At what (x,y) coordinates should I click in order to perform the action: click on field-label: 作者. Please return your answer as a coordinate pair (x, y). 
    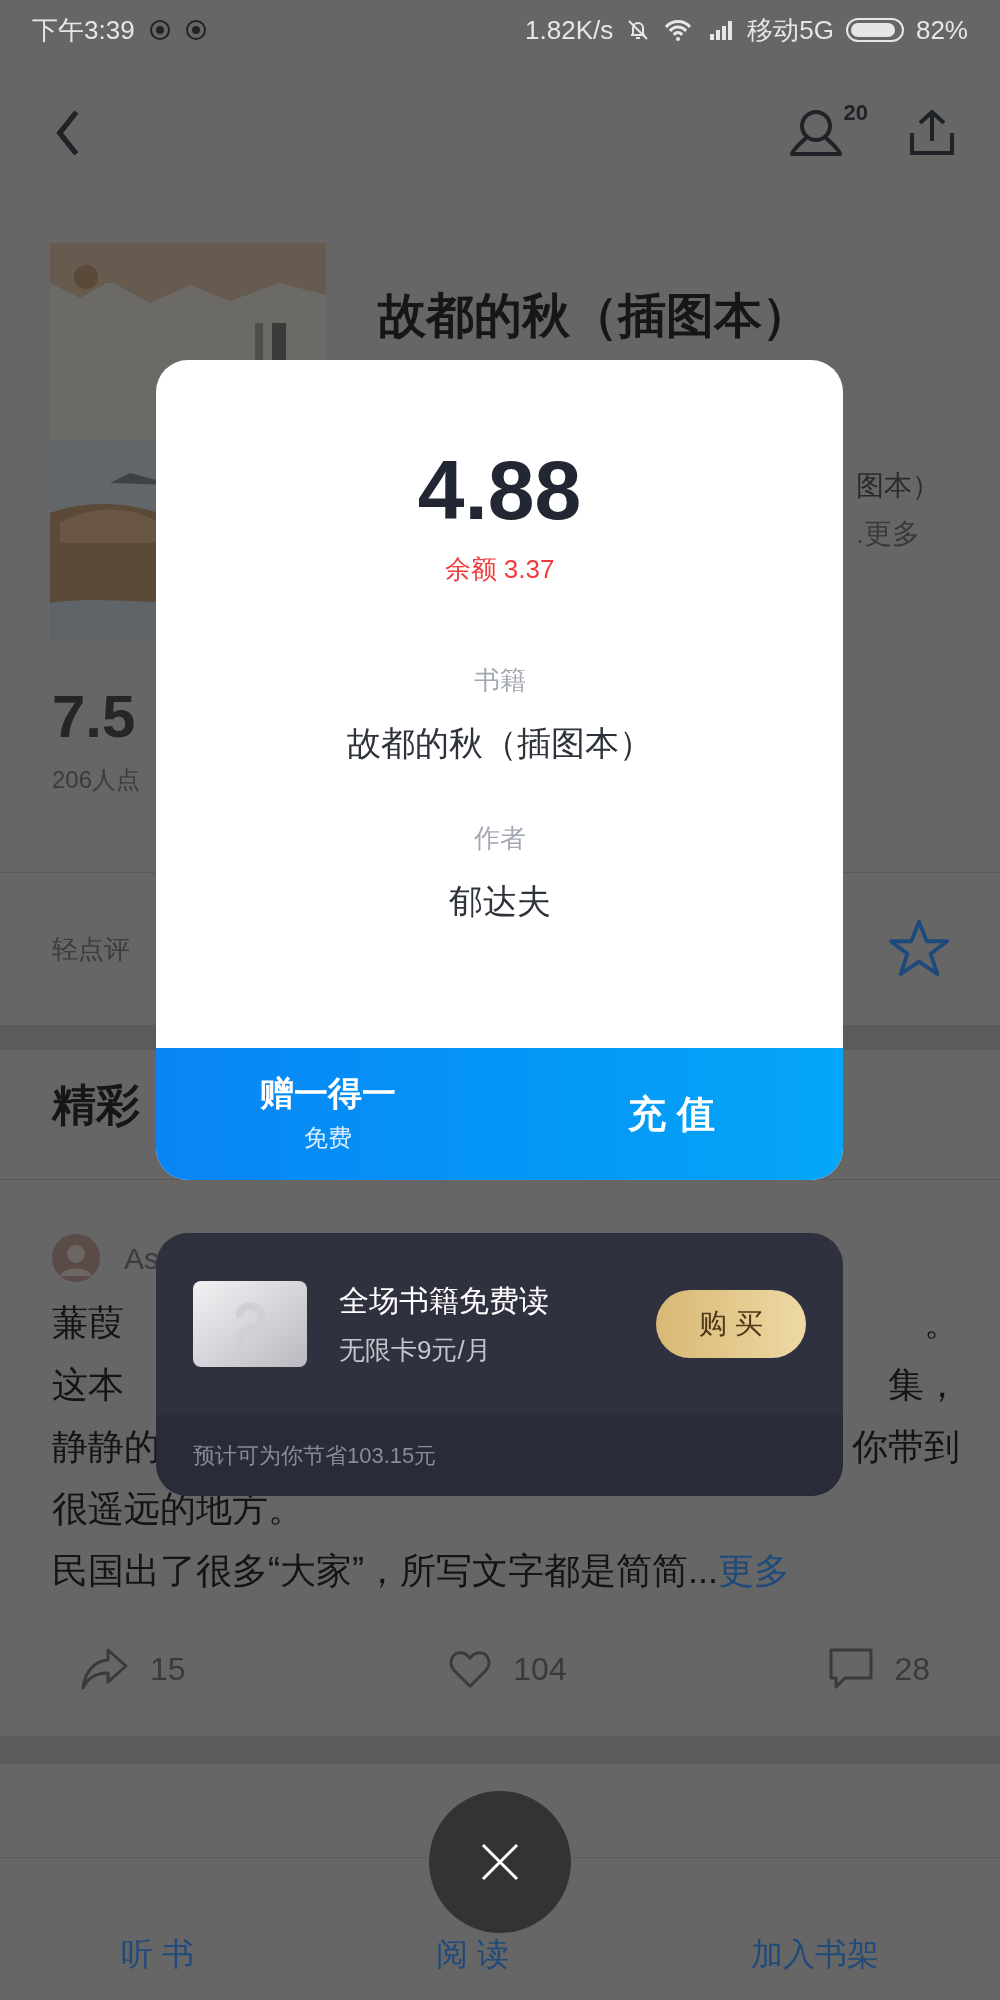
    Looking at the image, I should click on (499, 838).